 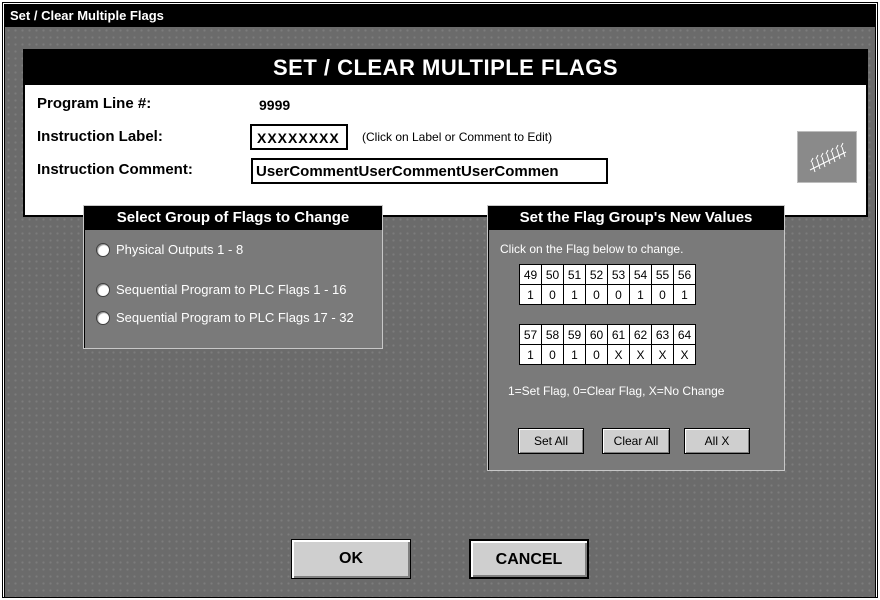 What do you see at coordinates (275, 105) in the screenshot?
I see `program-line-value: 9999` at bounding box center [275, 105].